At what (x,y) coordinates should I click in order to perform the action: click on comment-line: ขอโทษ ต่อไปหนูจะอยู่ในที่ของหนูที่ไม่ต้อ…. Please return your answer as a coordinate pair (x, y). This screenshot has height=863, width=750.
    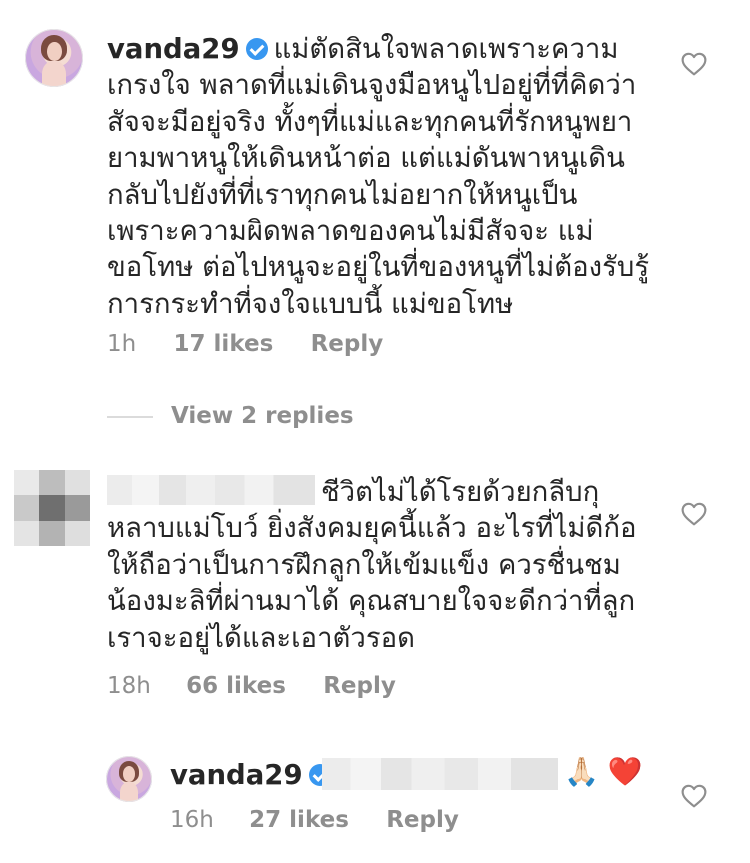
    Looking at the image, I should click on (378, 267).